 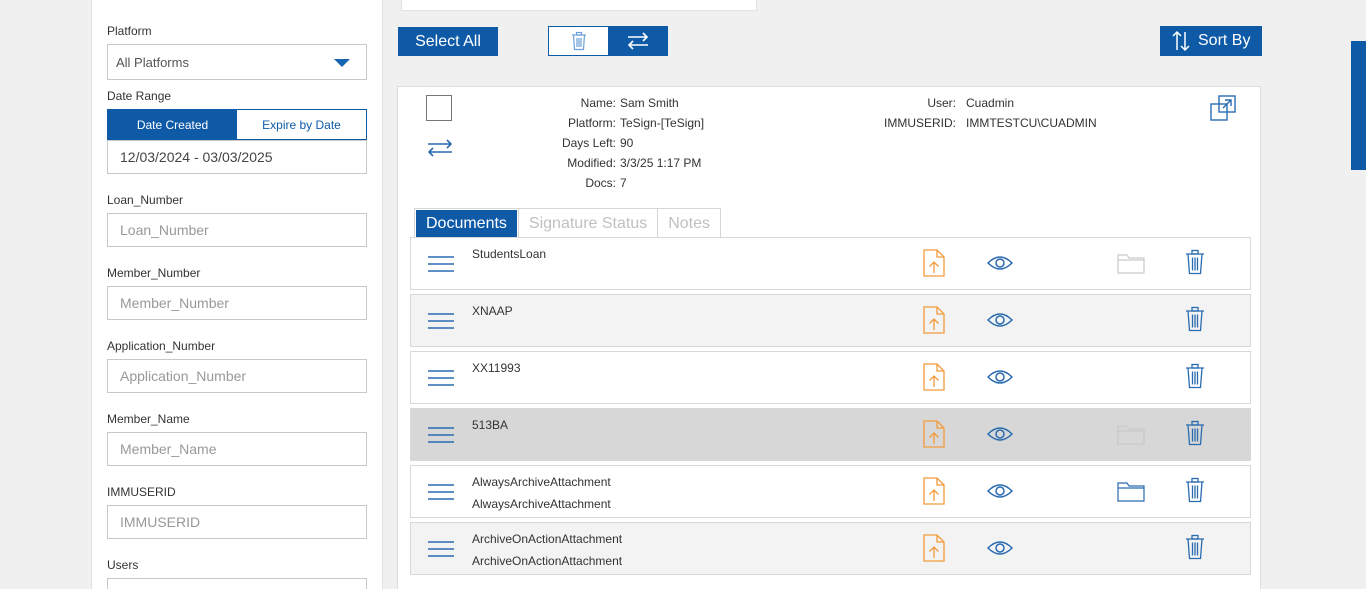 I want to click on chevron-down-icon, so click(x=342, y=63).